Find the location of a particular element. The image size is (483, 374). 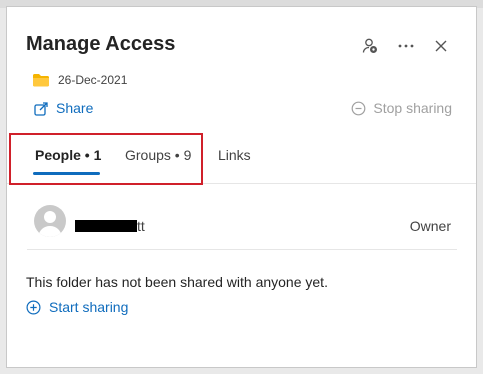

person-name: tt is located at coordinates (141, 226).